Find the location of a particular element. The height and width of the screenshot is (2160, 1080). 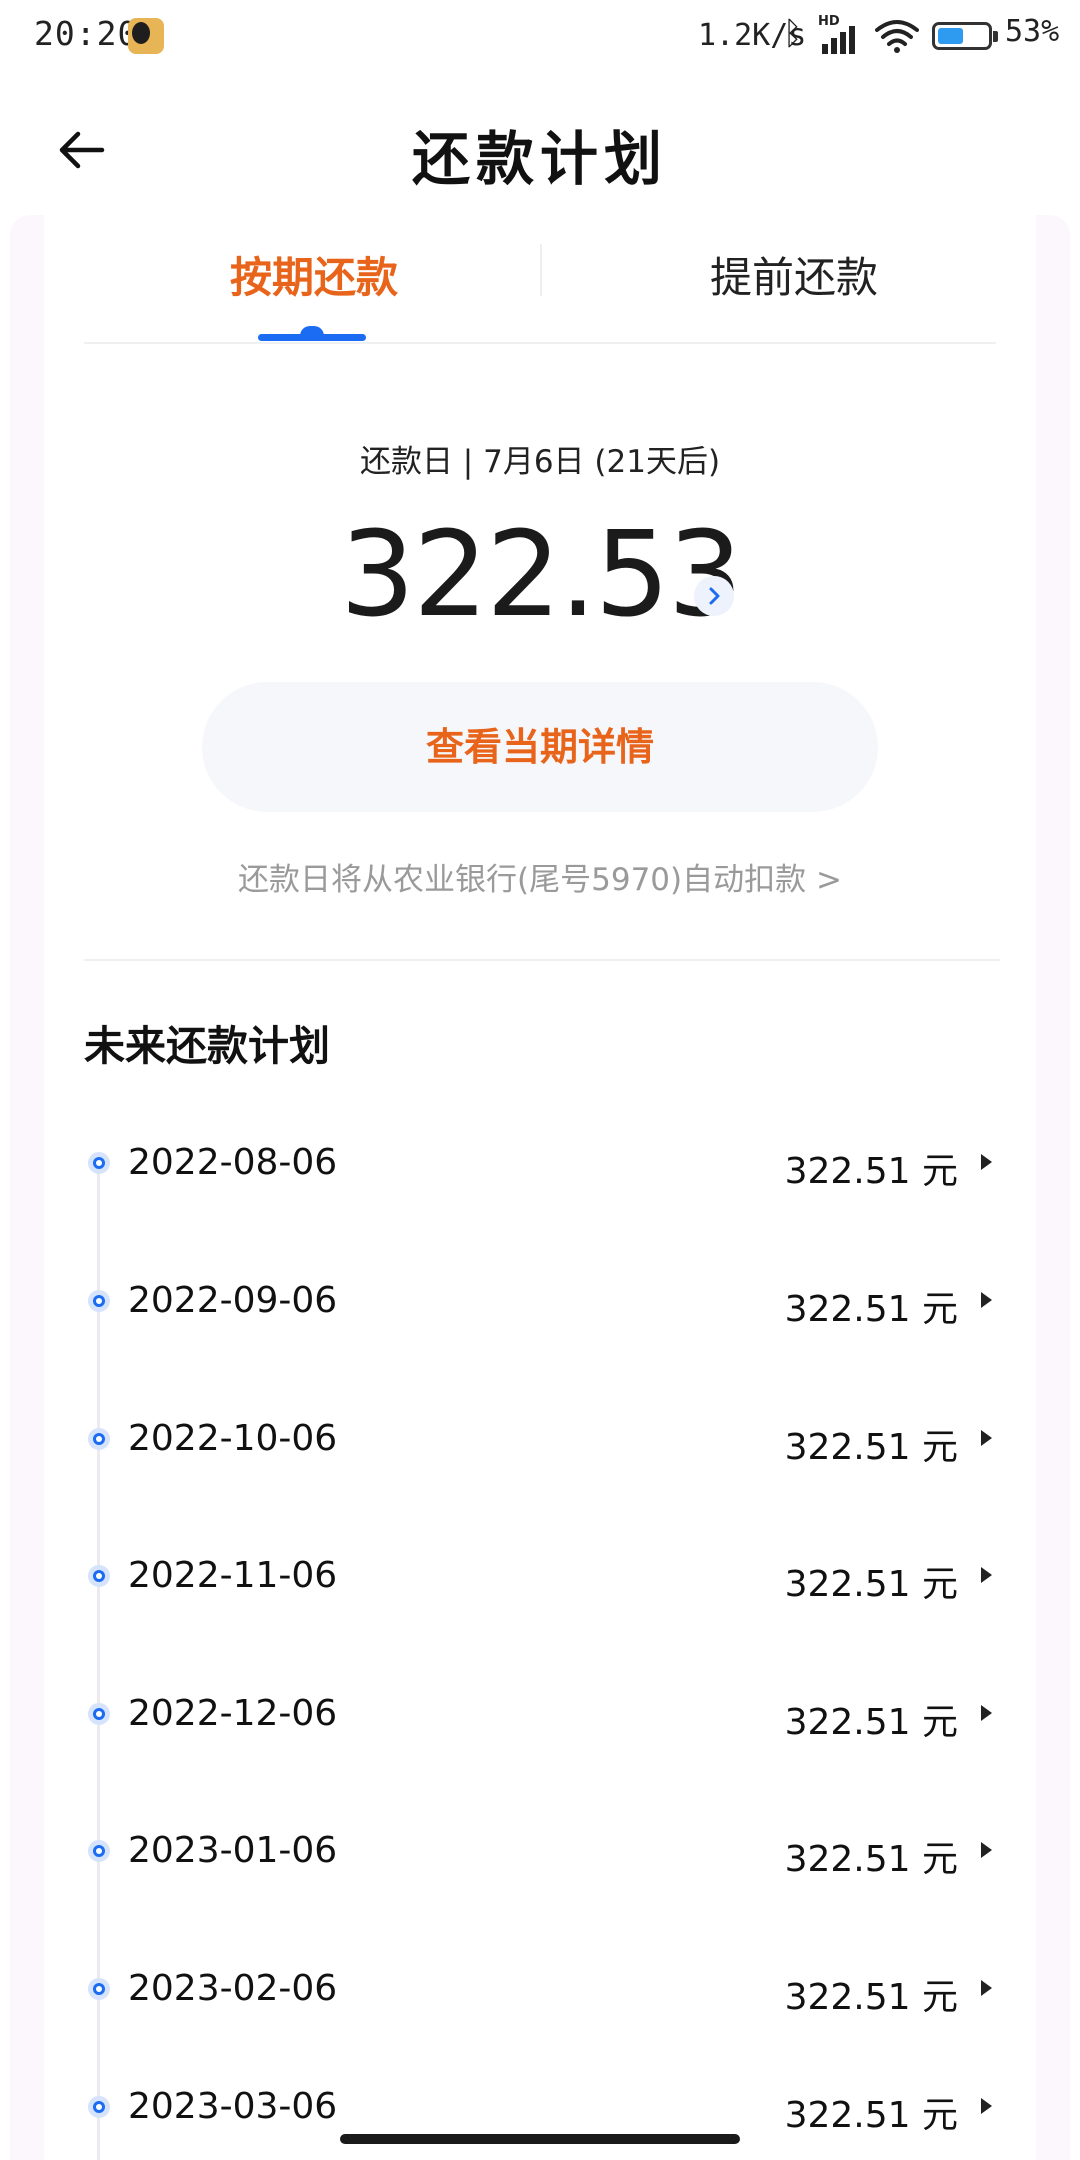

plan-row-date: 2022-09-06 is located at coordinates (233, 1300).